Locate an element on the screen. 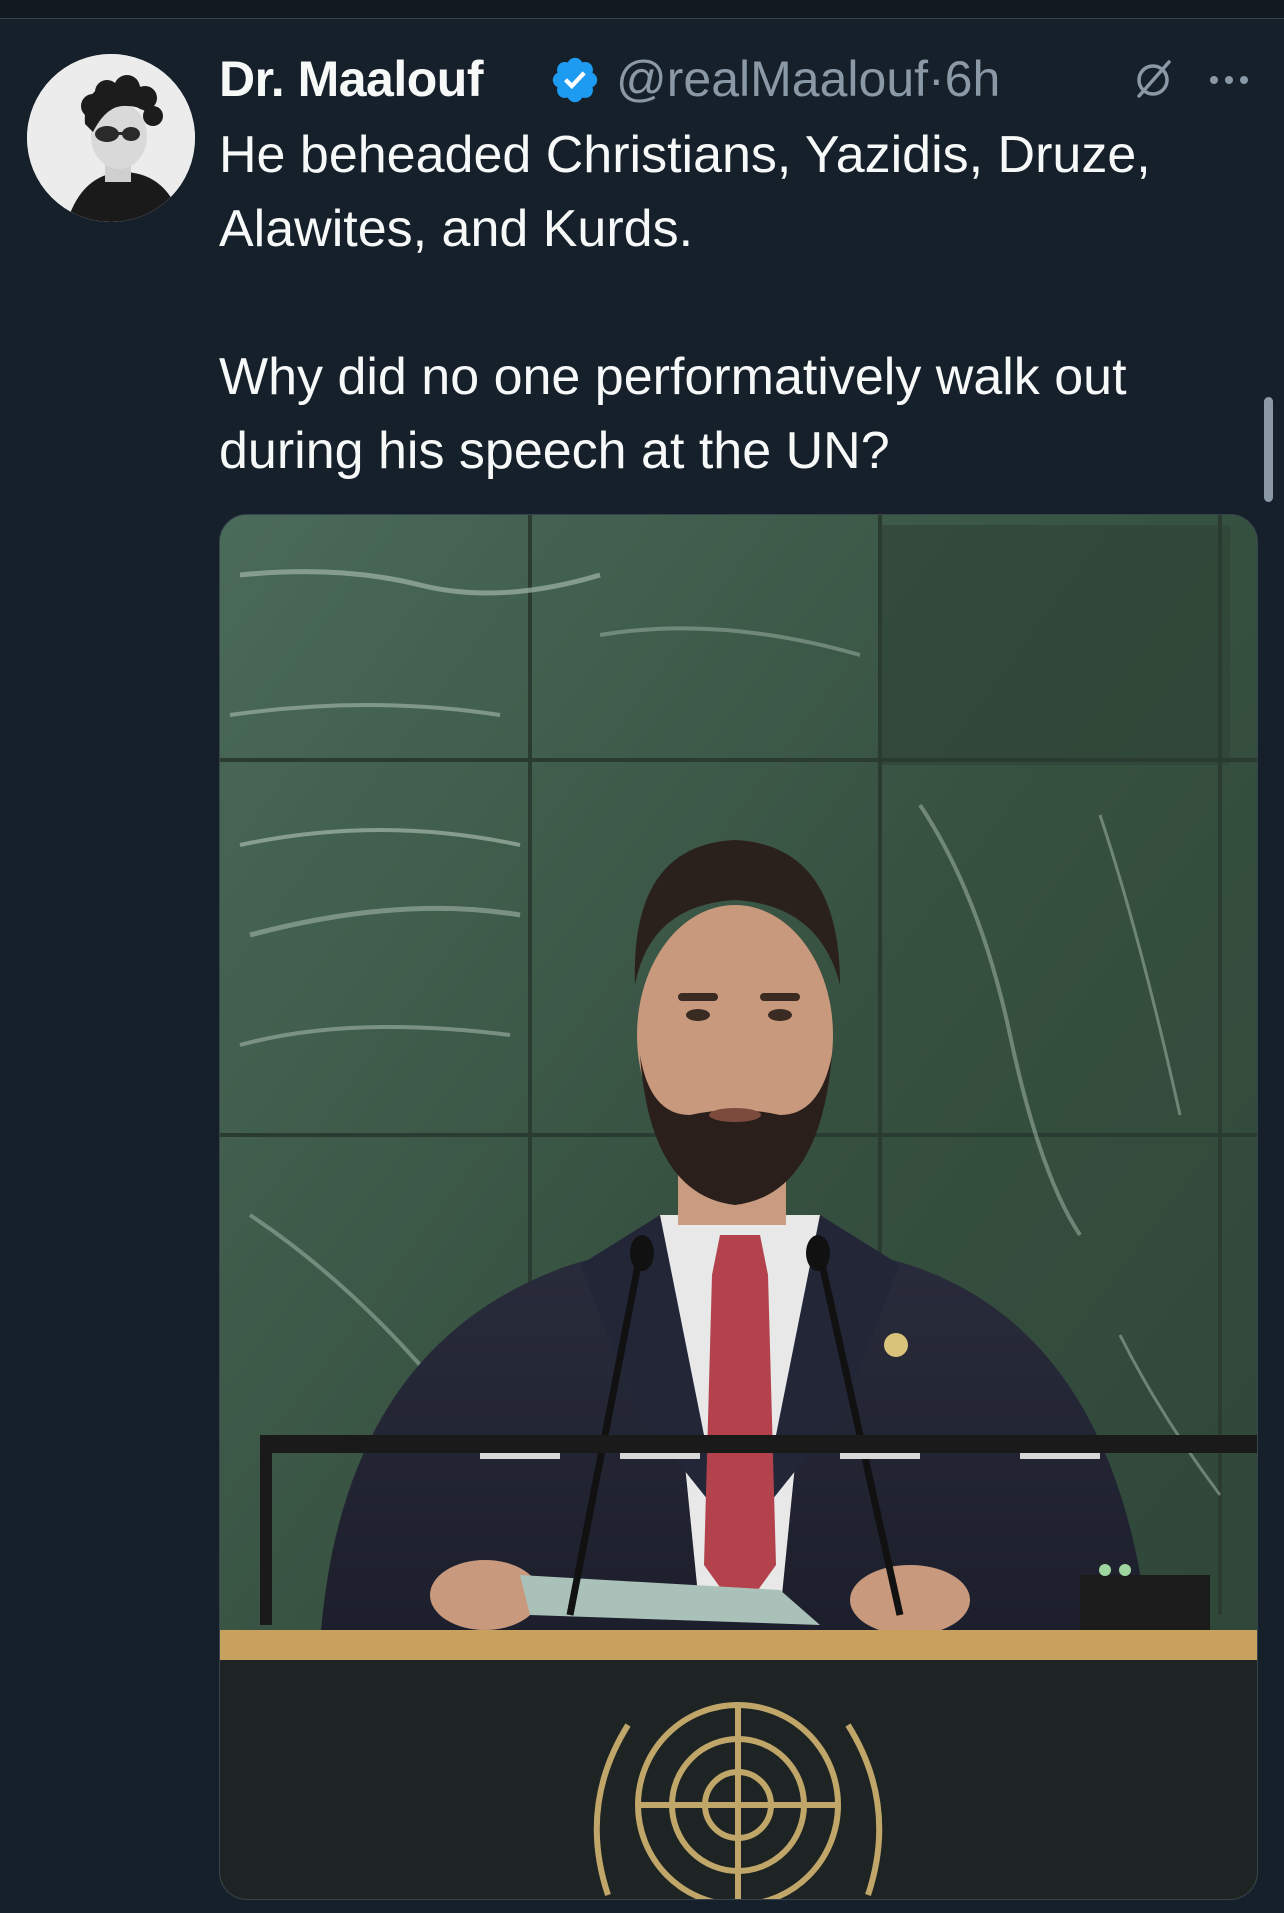 This screenshot has width=1284, height=1913. tweet-header: Dr. Maalouf @realMaalouf·6h is located at coordinates (739, 79).